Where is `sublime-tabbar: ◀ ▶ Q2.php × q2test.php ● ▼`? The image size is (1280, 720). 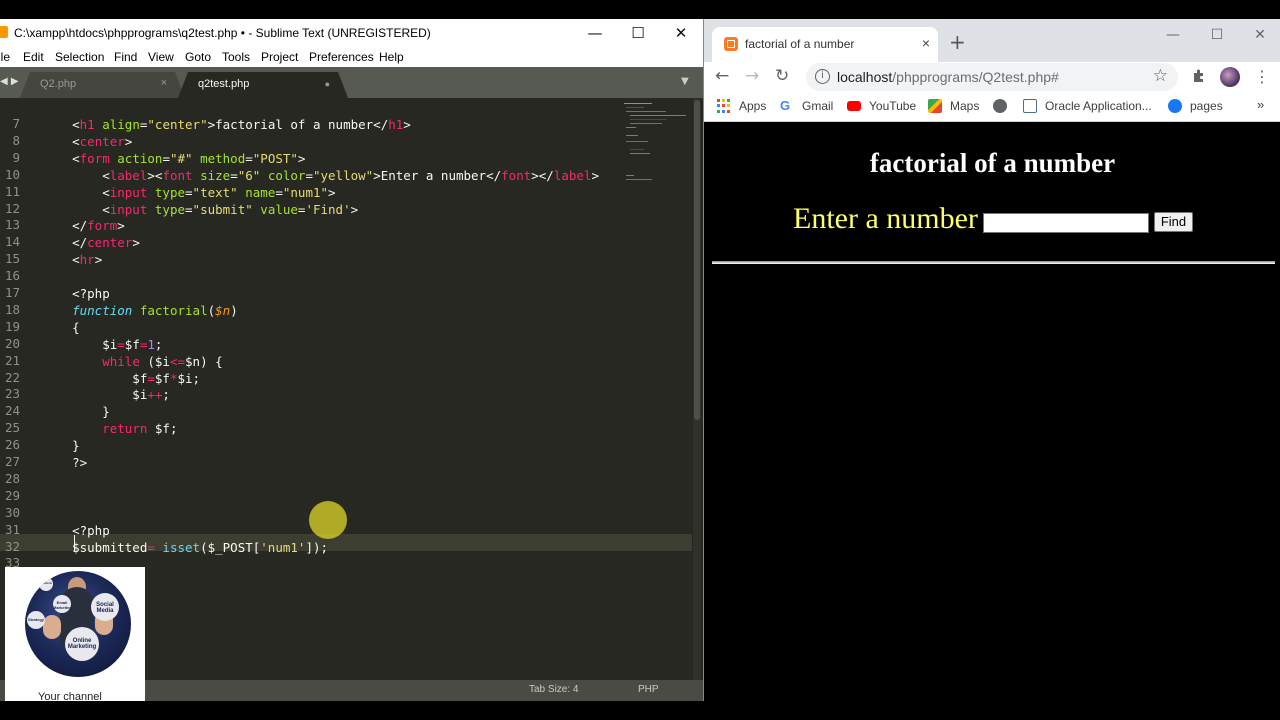 sublime-tabbar: ◀ ▶ Q2.php × q2test.php ● ▼ is located at coordinates (351, 82).